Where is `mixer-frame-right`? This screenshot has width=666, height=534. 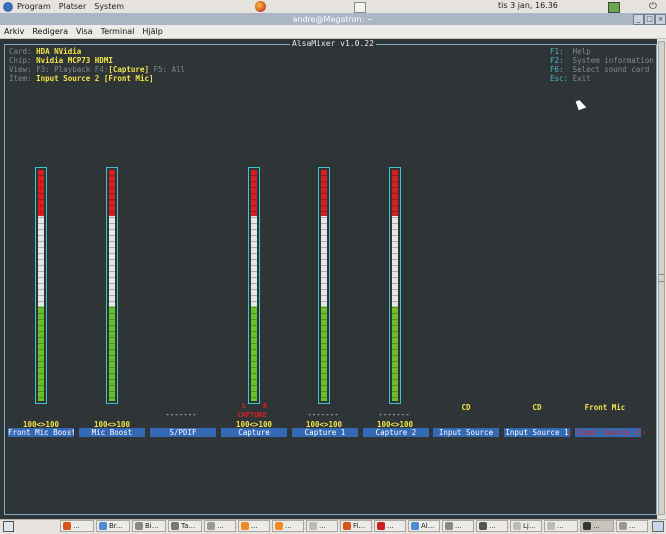 mixer-frame-right is located at coordinates (656, 279).